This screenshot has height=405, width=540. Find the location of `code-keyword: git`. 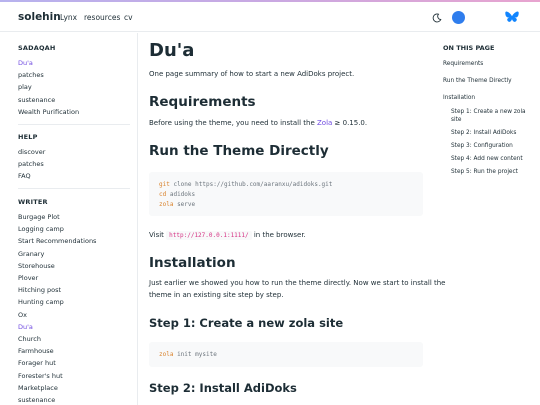

code-keyword: git is located at coordinates (164, 184).